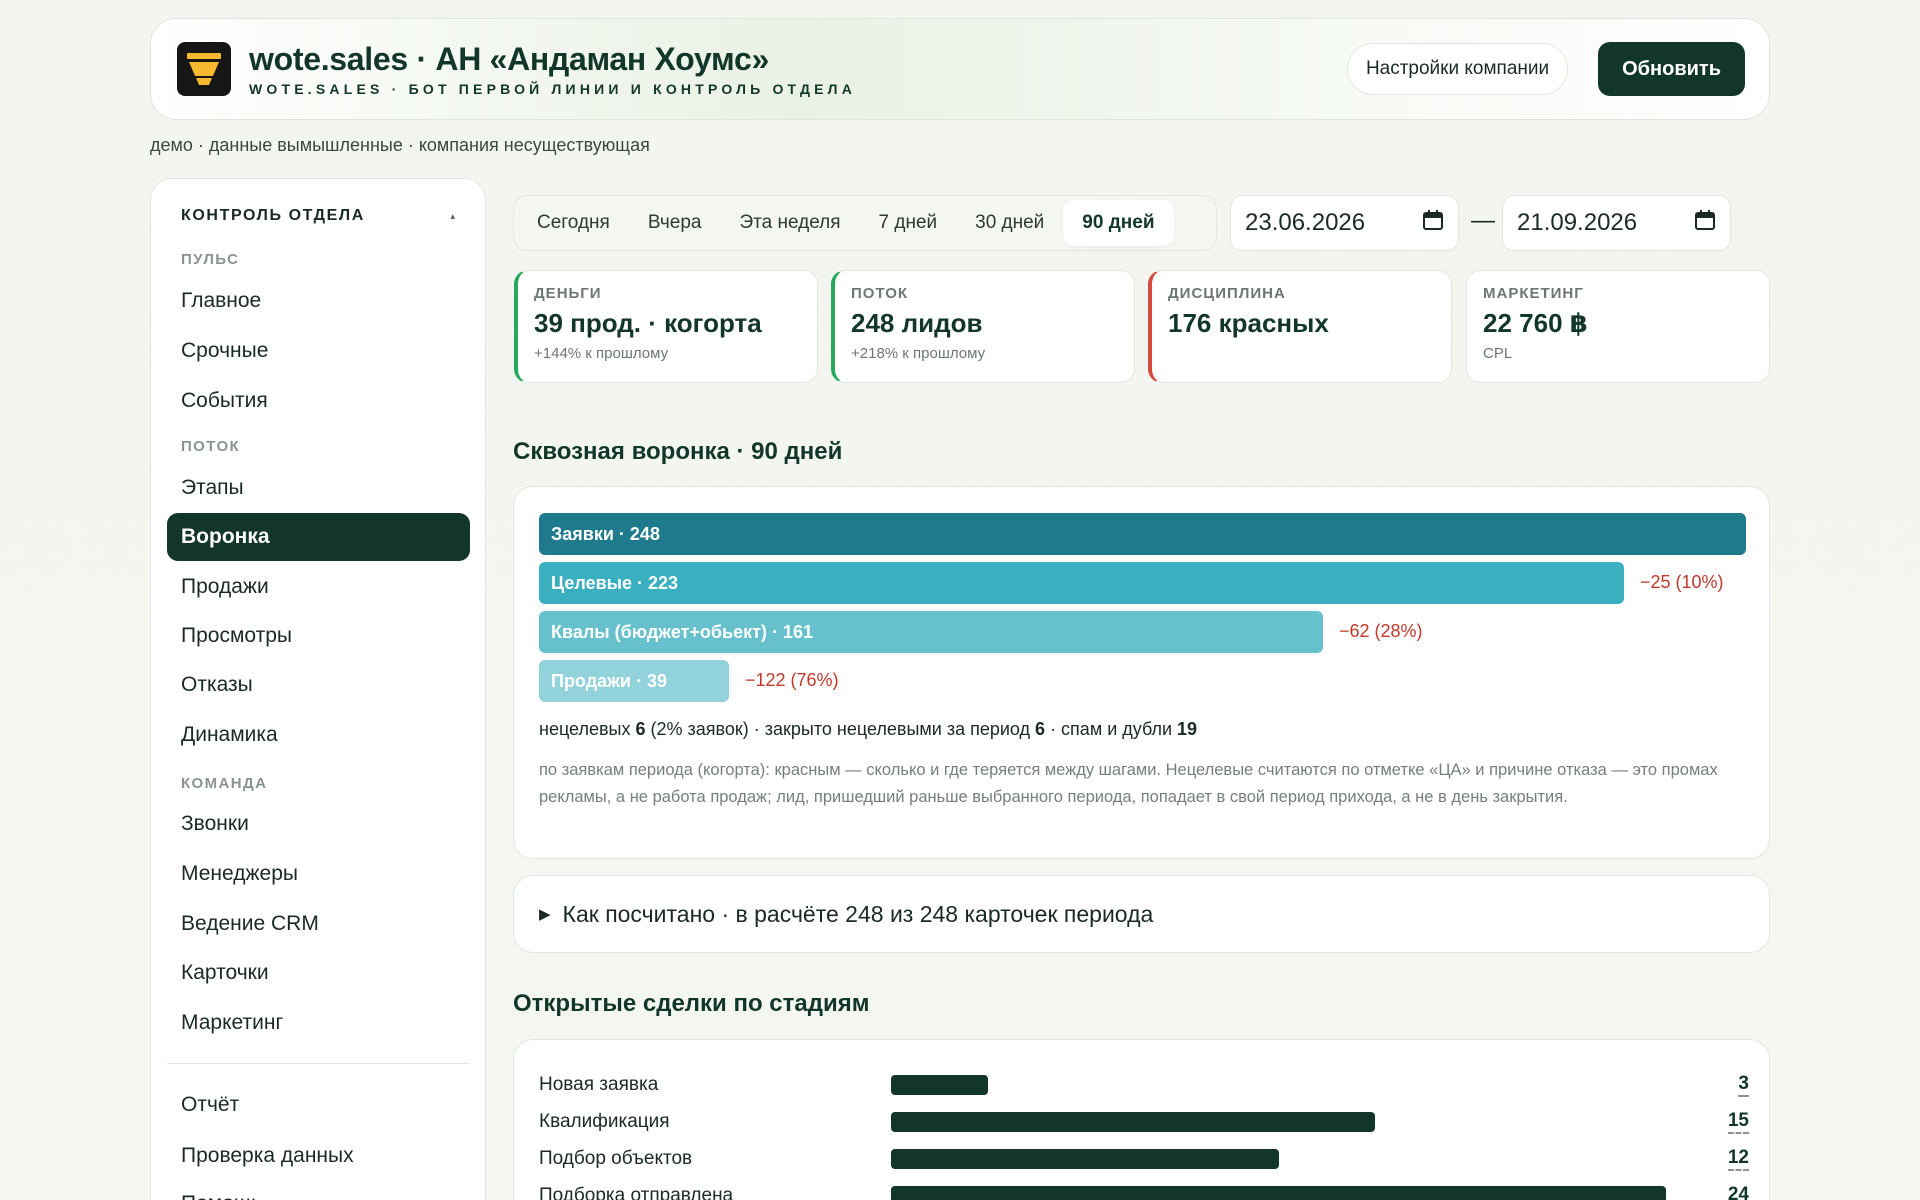 The height and width of the screenshot is (1200, 1920). What do you see at coordinates (792, 680) in the screenshot?
I see `funnel-loss-label: −122 (76%)` at bounding box center [792, 680].